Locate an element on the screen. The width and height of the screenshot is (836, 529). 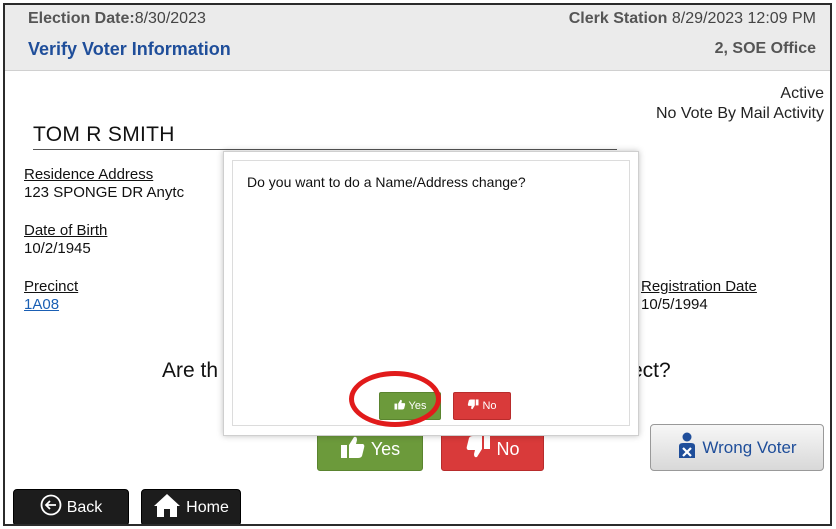
wrong-voter-label: Wrong Voter is located at coordinates (749, 447).